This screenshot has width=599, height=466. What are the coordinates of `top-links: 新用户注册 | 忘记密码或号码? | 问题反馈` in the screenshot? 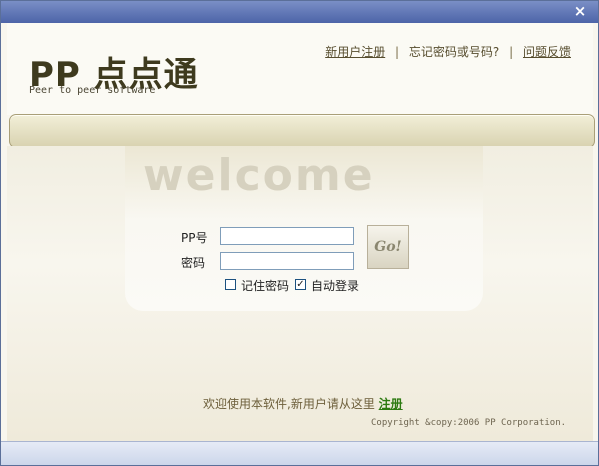 It's located at (448, 51).